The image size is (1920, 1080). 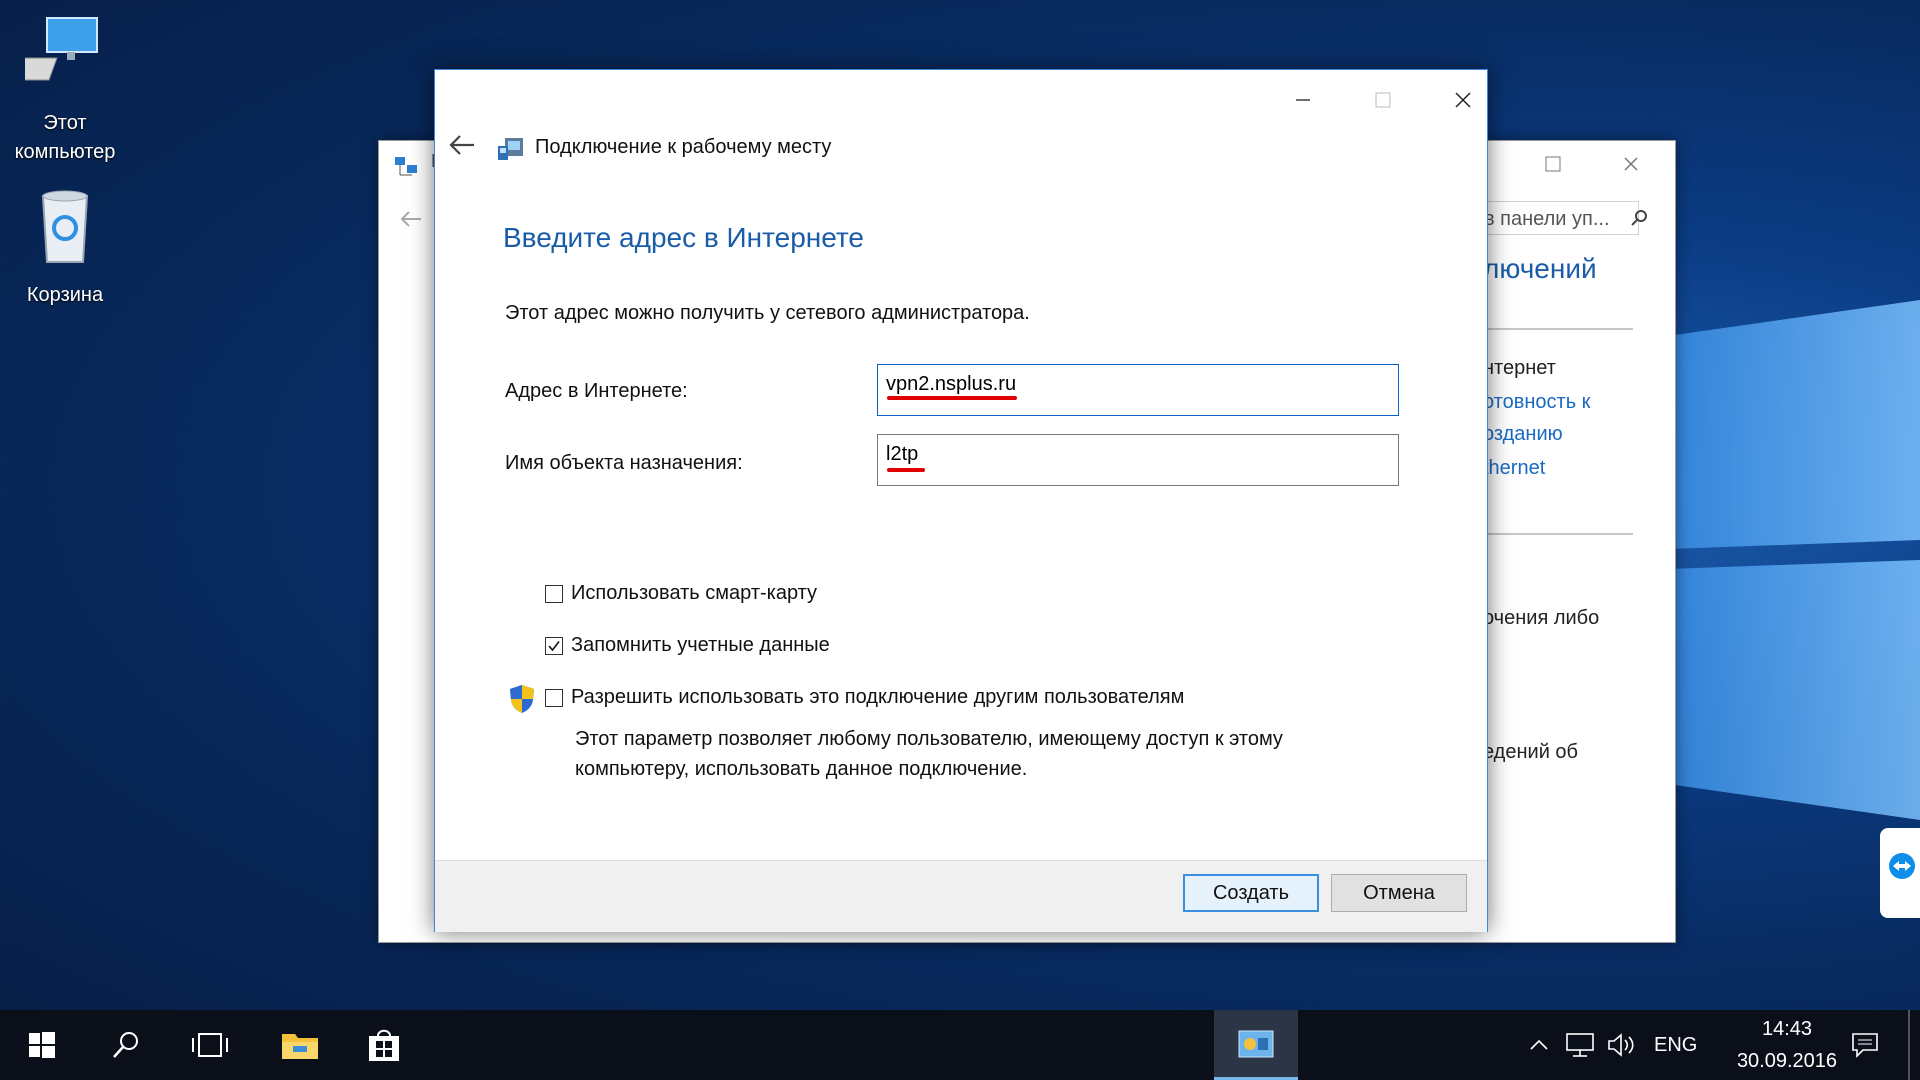 What do you see at coordinates (1787, 1061) in the screenshot?
I see `clock-date: 30.09.2016` at bounding box center [1787, 1061].